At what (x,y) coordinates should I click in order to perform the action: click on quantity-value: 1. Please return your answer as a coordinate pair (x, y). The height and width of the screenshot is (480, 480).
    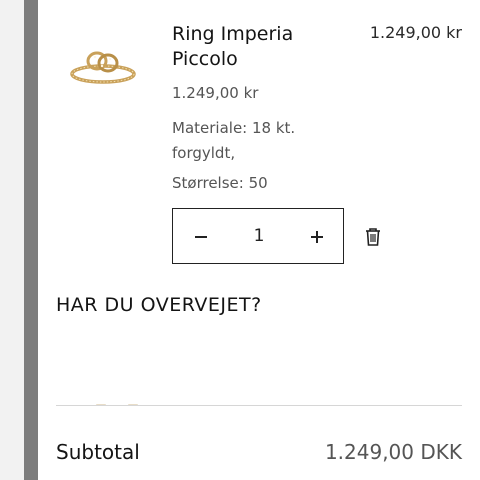
    Looking at the image, I should click on (259, 236).